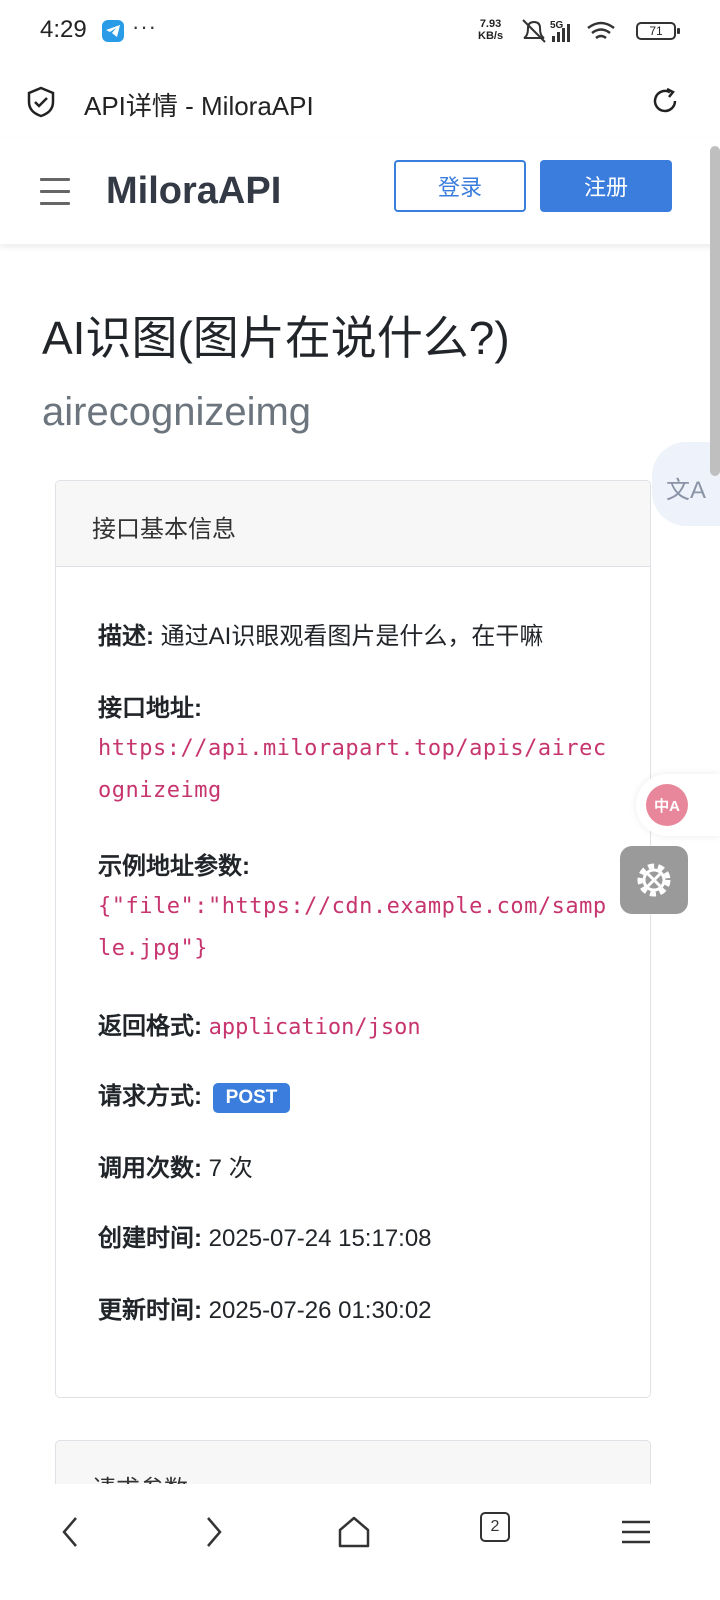 This screenshot has height=1600, width=720. What do you see at coordinates (199, 104) in the screenshot?
I see `page-tab-title: API详情 - MiloraAPI` at bounding box center [199, 104].